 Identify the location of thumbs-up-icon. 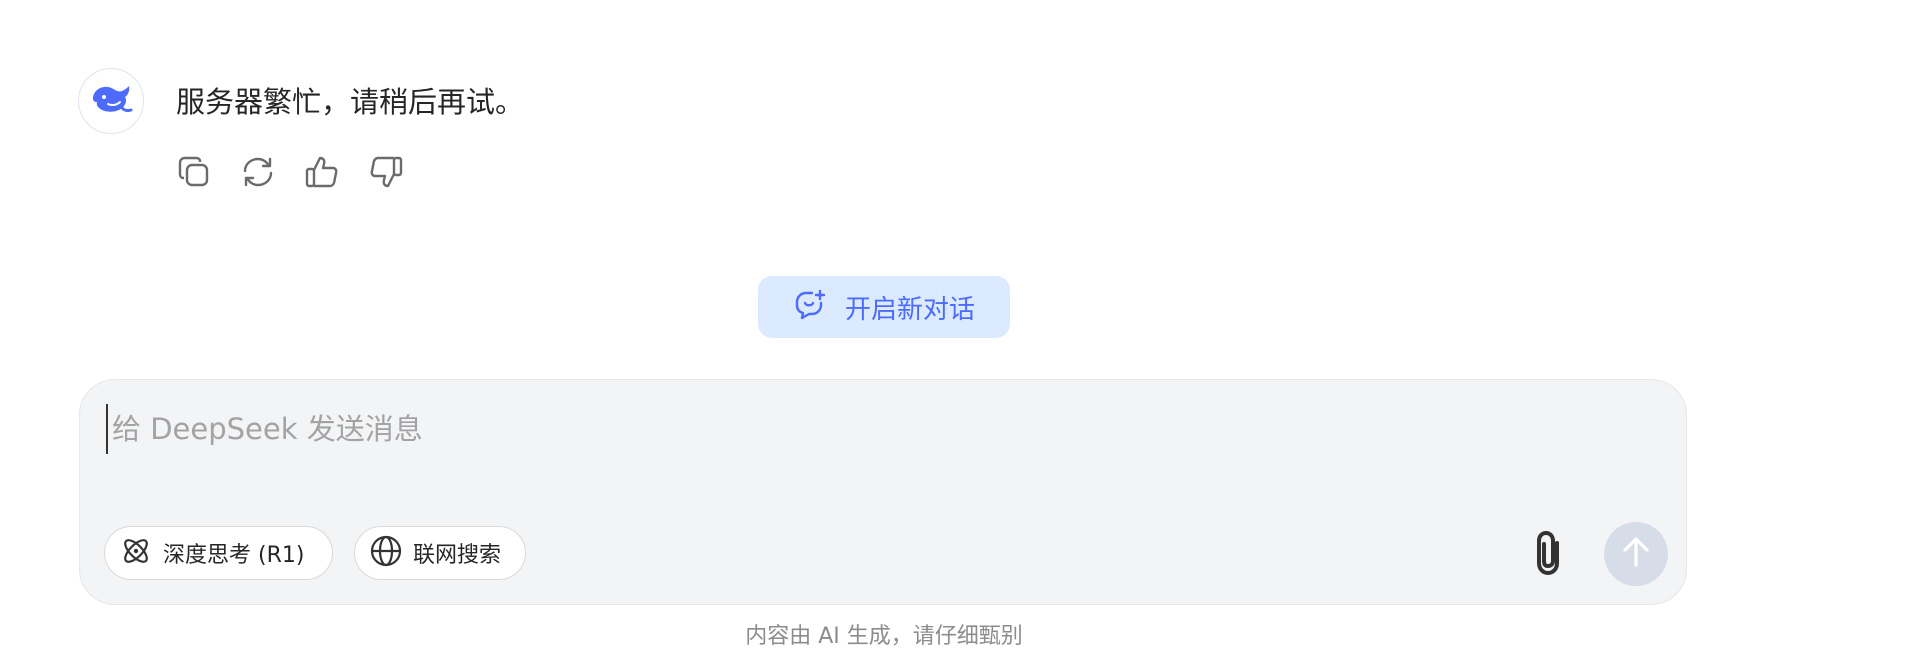
(322, 174).